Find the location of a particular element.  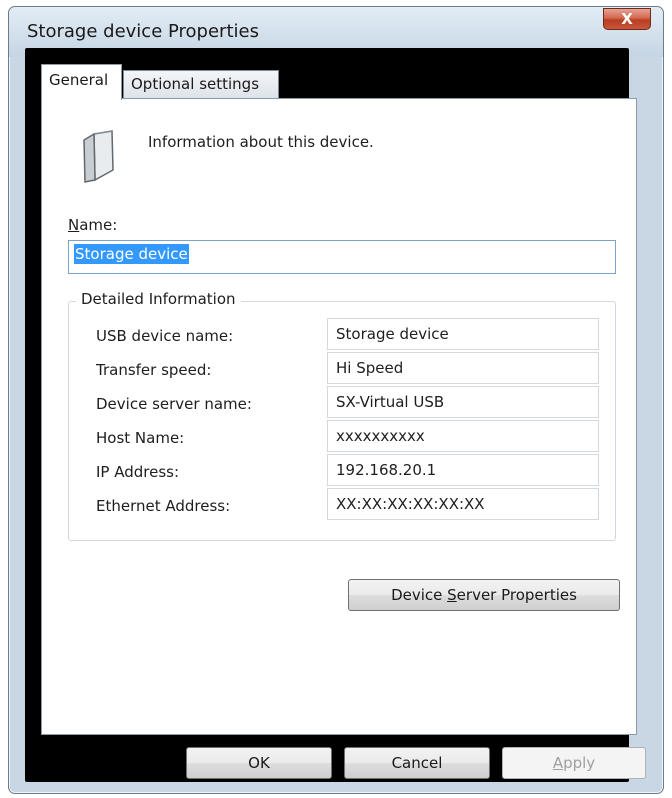

name-label-accelerator: N is located at coordinates (74, 225).